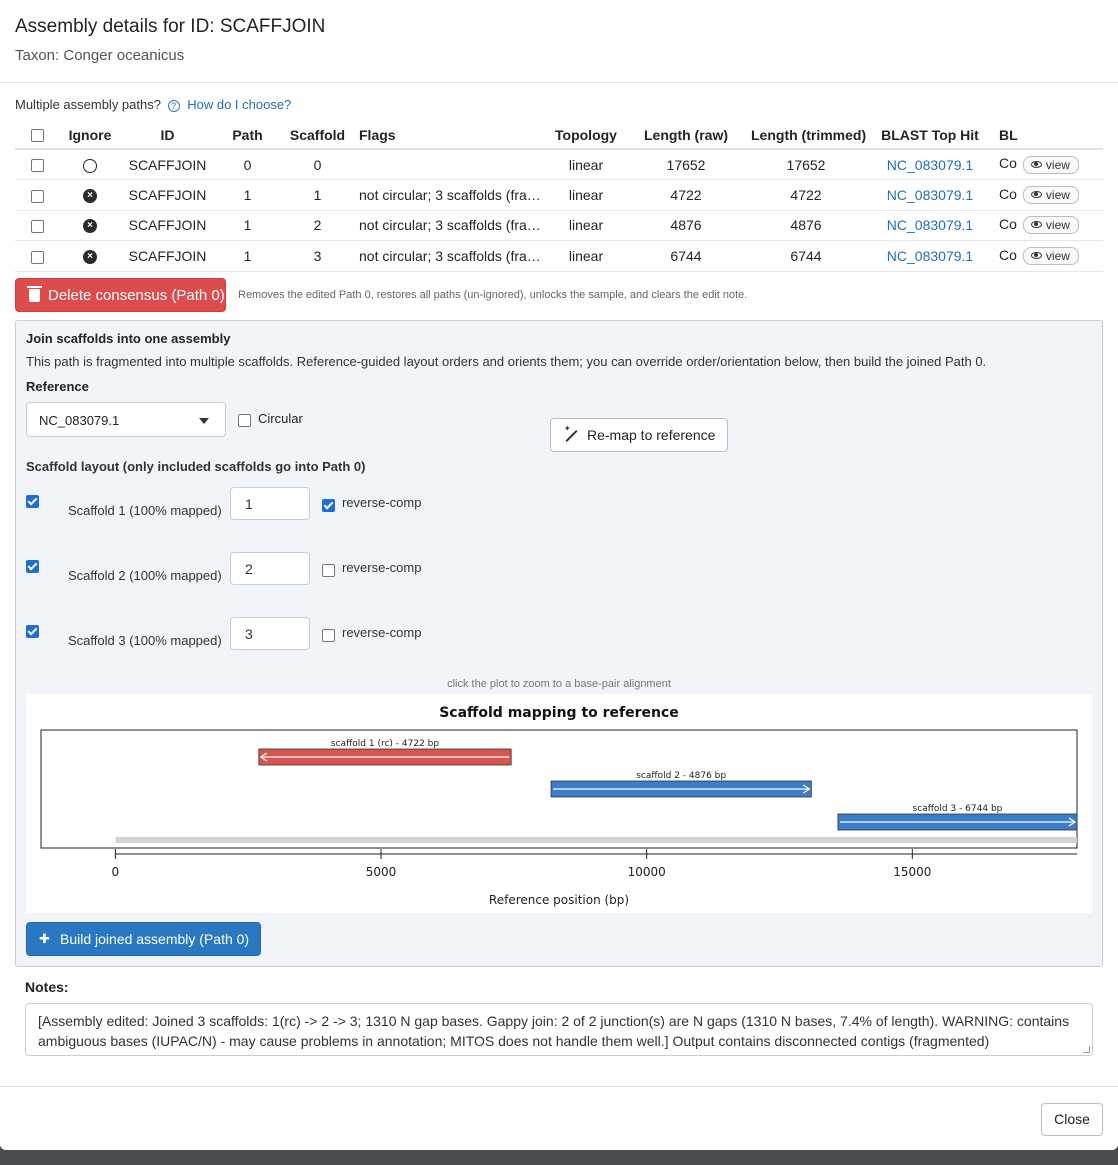 The image size is (1118, 1165). What do you see at coordinates (681, 784) in the screenshot?
I see `scaffold-segment: scaffold 2 - 4876 bp` at bounding box center [681, 784].